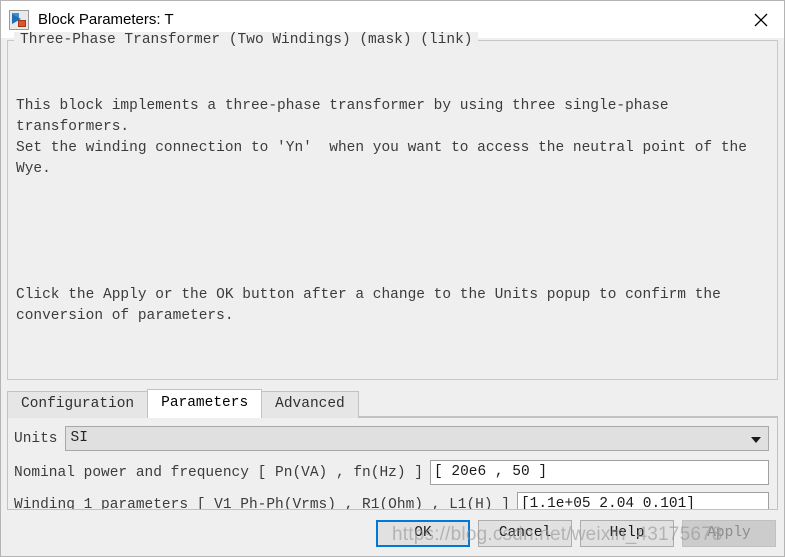 This screenshot has width=785, height=557. I want to click on units-label: Units, so click(36, 438).